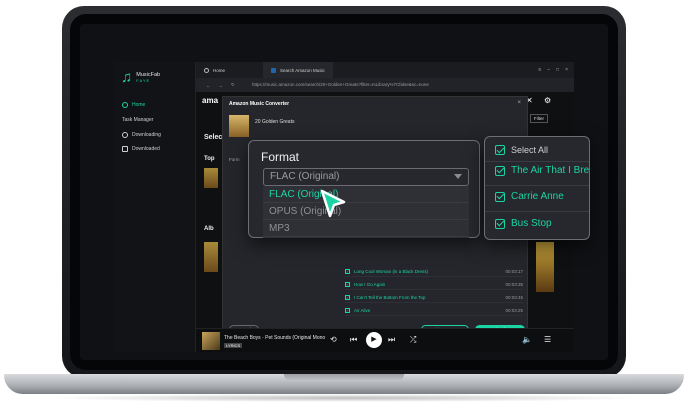 This screenshot has width=688, height=410. I want to click on page-heading-select: Selec, so click(213, 137).